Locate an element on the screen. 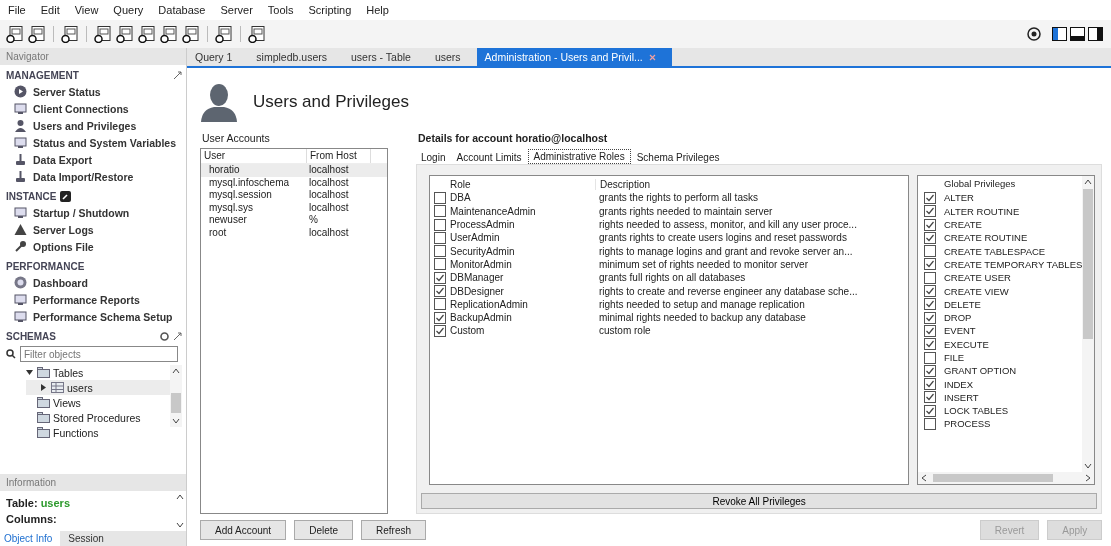 The image size is (1111, 546). sidebar-toggle-icon is located at coordinates (1059, 34).